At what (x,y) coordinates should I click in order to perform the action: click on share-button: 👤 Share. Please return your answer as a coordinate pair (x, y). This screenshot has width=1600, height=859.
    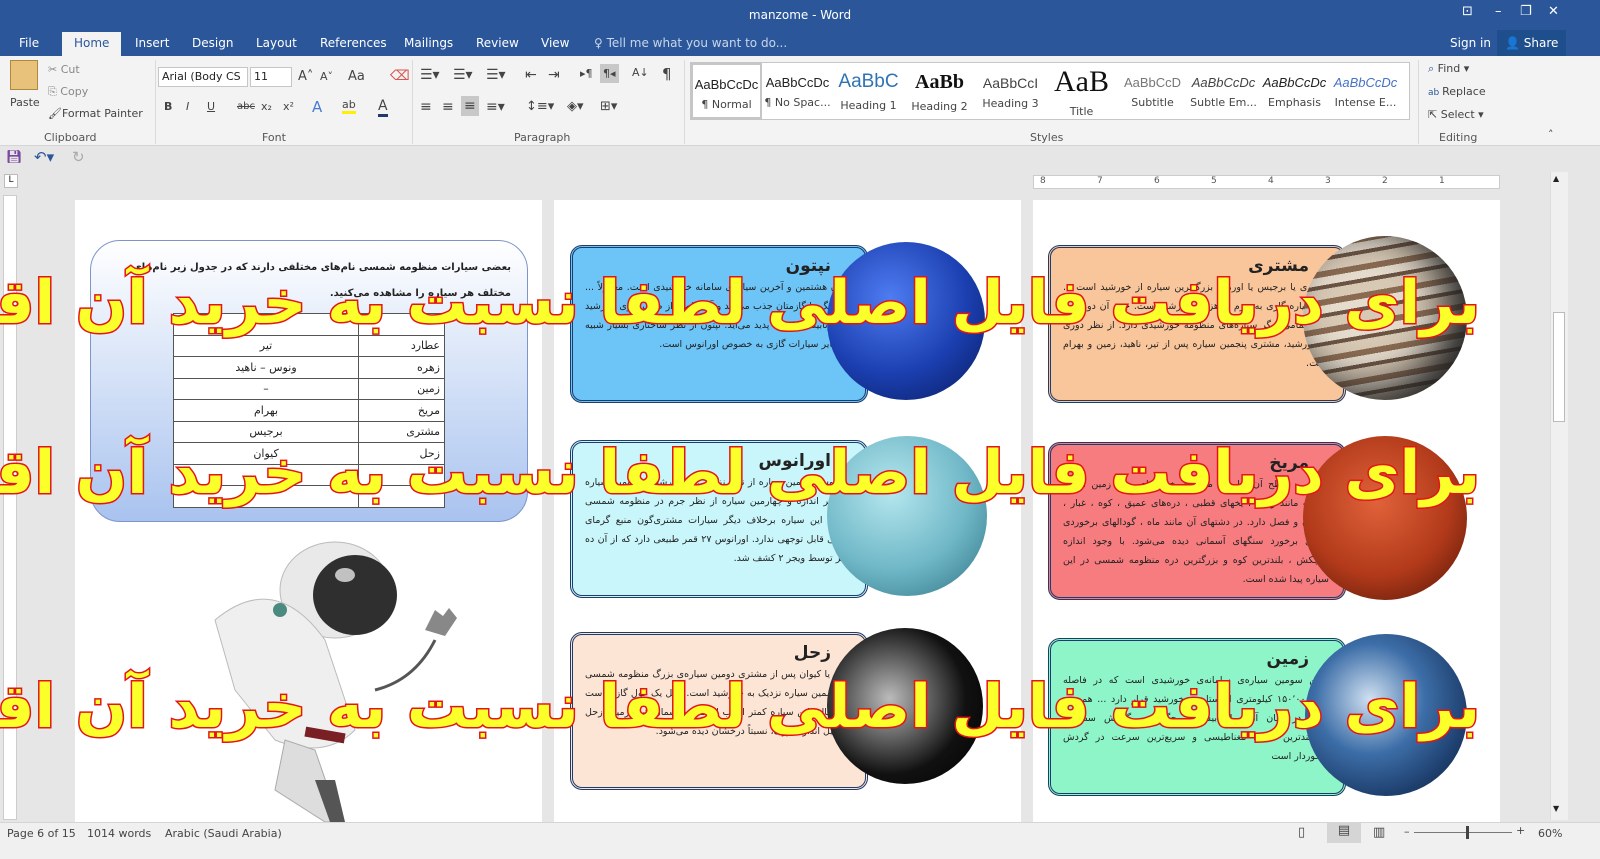
    Looking at the image, I should click on (1532, 43).